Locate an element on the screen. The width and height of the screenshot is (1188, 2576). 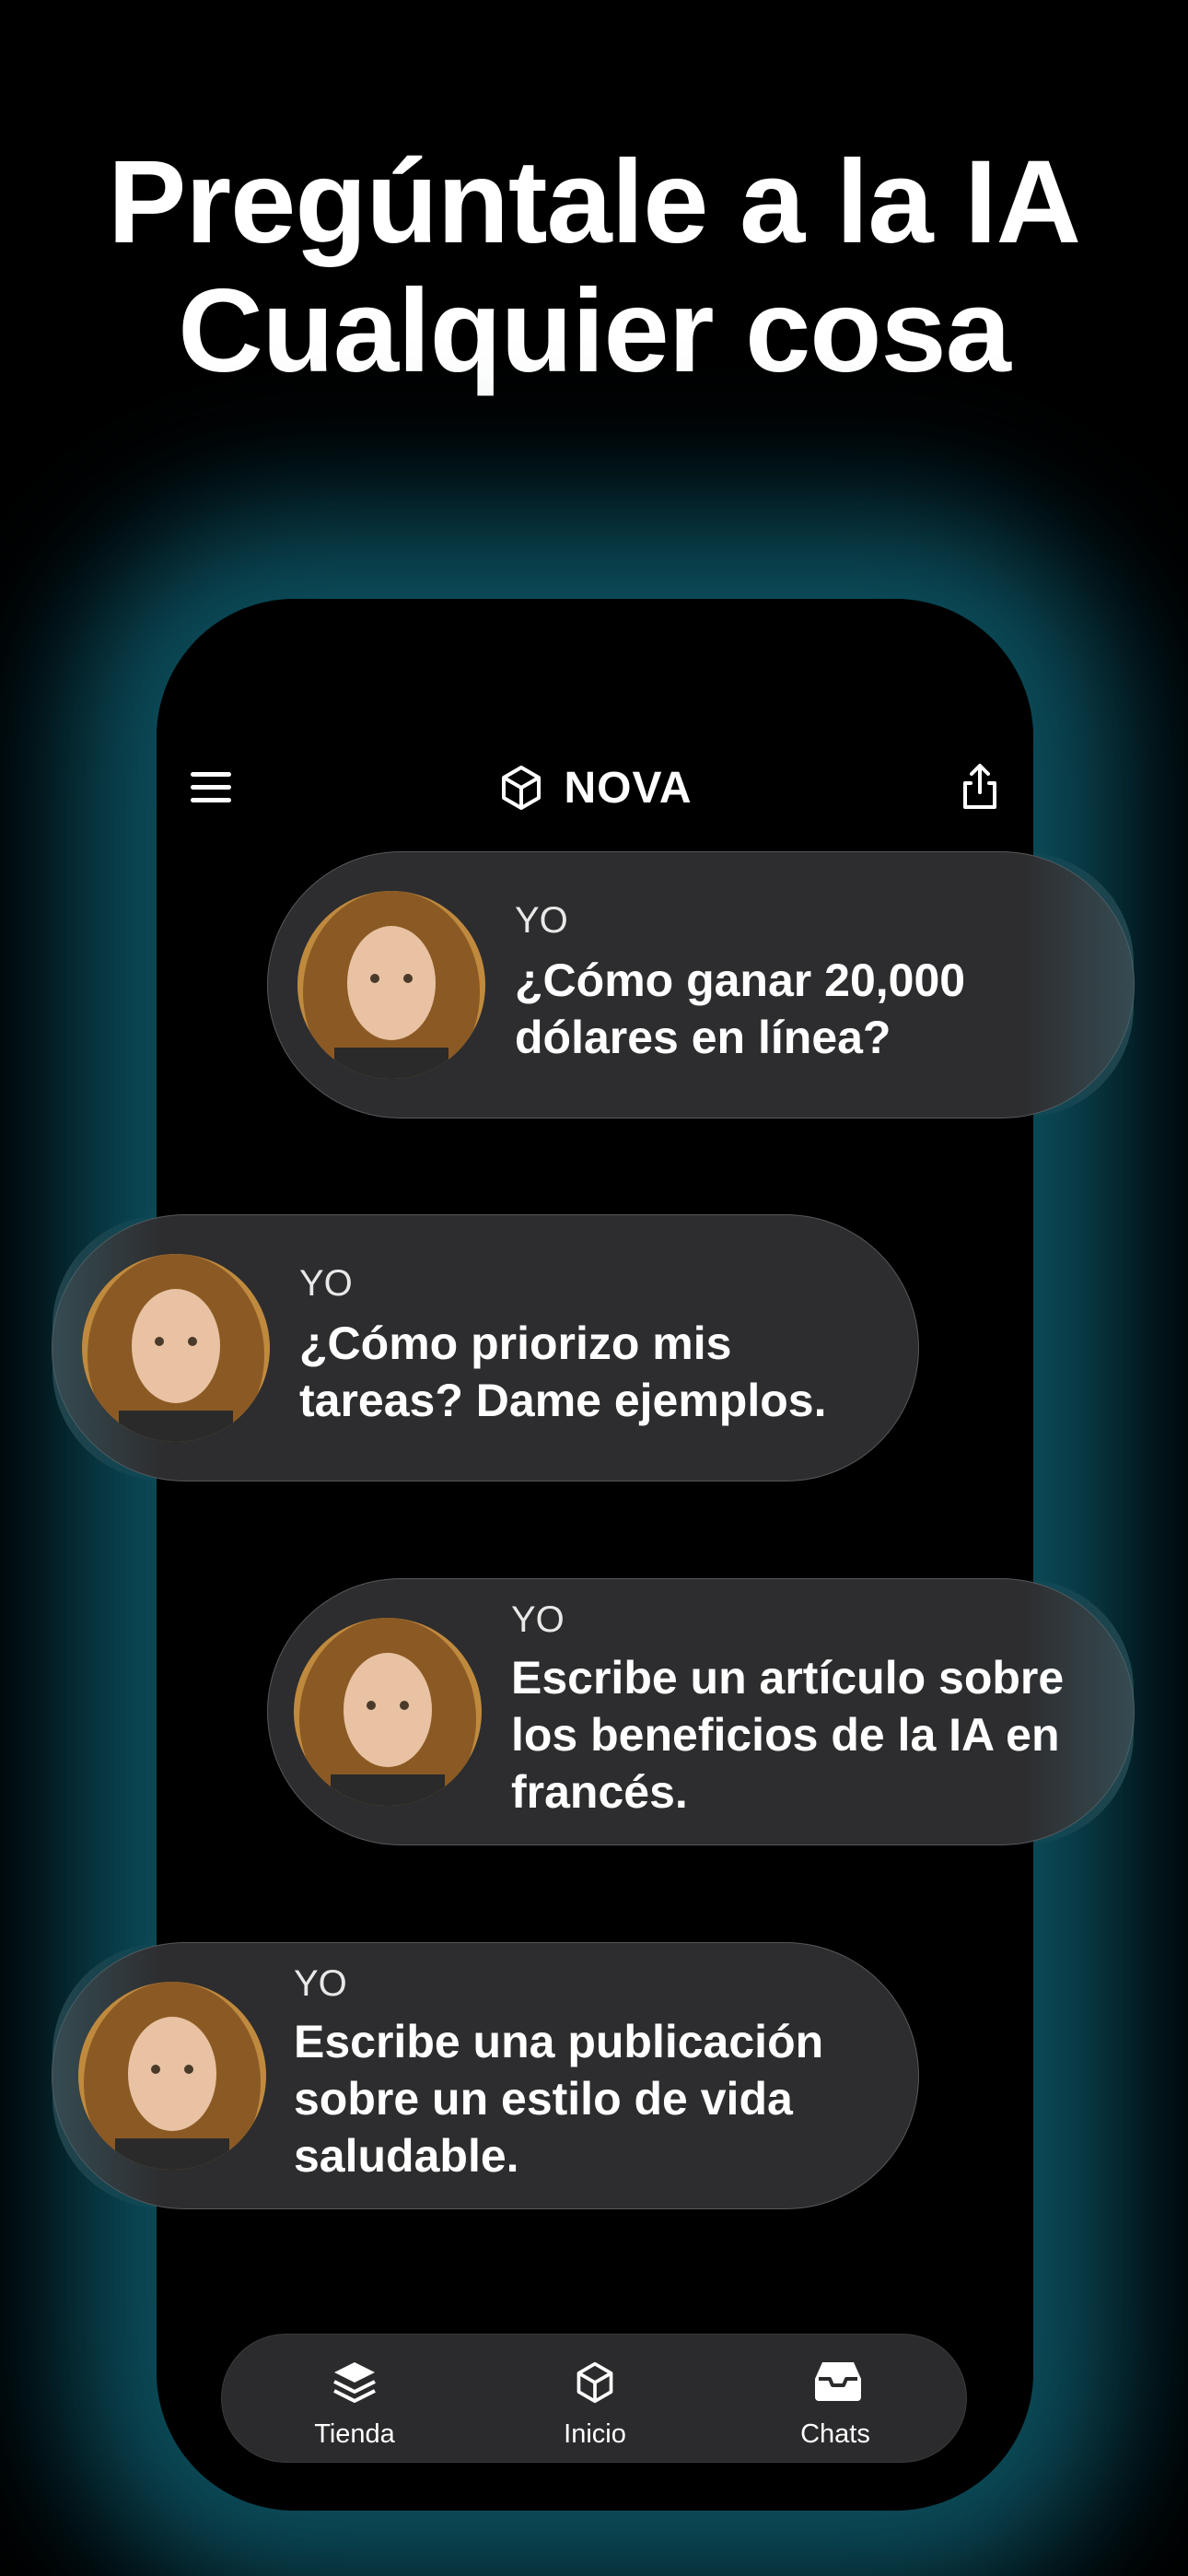
headline-line-2: Cualquier cosa is located at coordinates (594, 331).